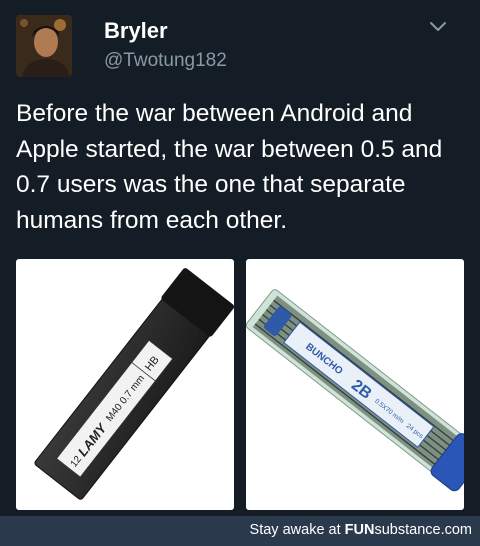  I want to click on avatar-photo, so click(44, 46).